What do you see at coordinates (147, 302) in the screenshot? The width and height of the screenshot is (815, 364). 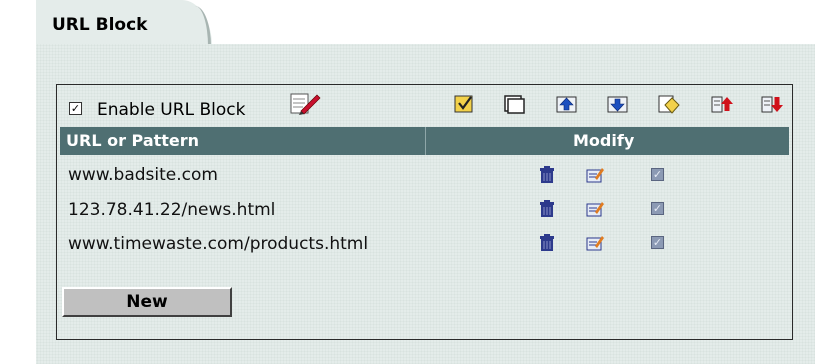 I see `new-button: New` at bounding box center [147, 302].